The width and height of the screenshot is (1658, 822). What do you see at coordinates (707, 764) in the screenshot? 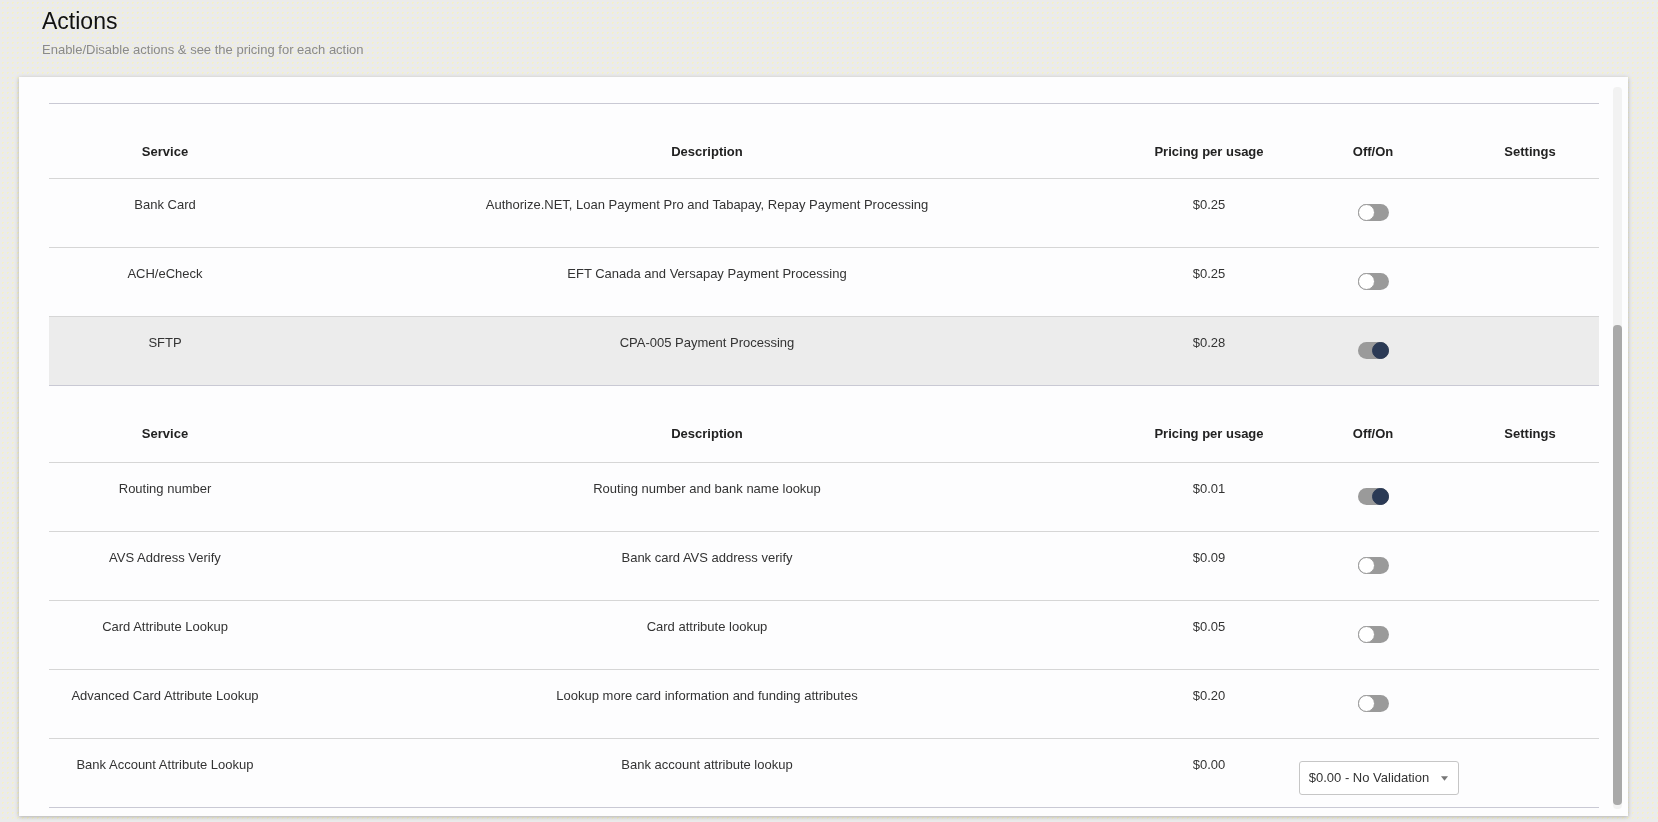
I see `service-description: Bank account attribute lookup` at bounding box center [707, 764].